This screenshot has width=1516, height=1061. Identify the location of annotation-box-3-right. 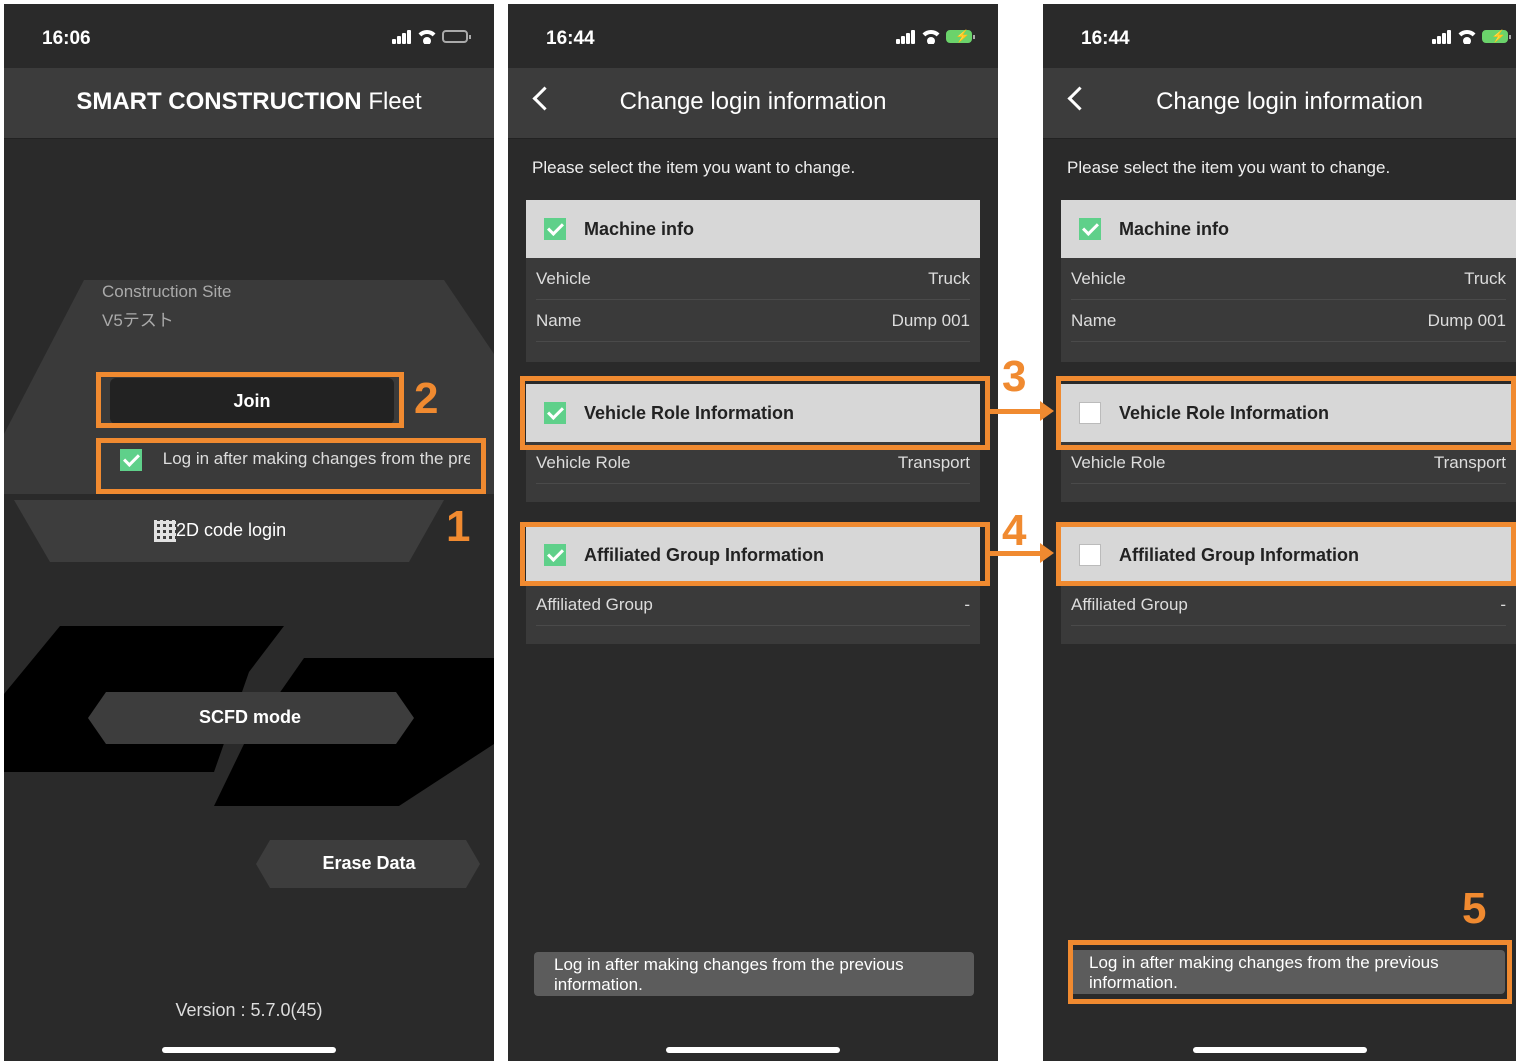
(1286, 413).